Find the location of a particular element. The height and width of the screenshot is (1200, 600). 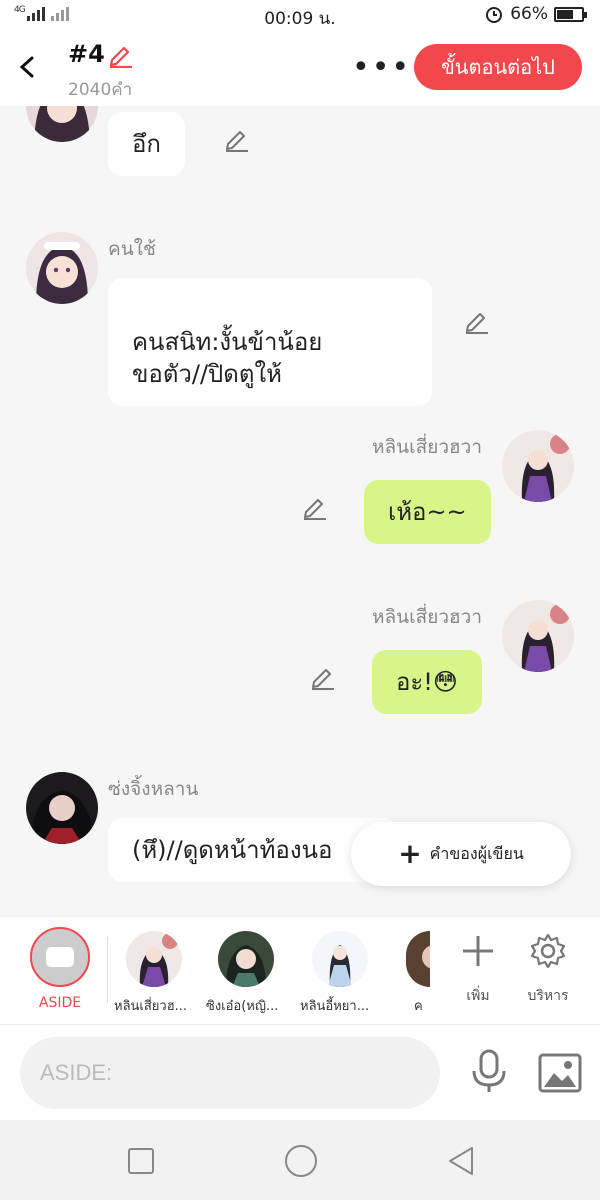

add-label: เพิ่ม is located at coordinates (478, 996).